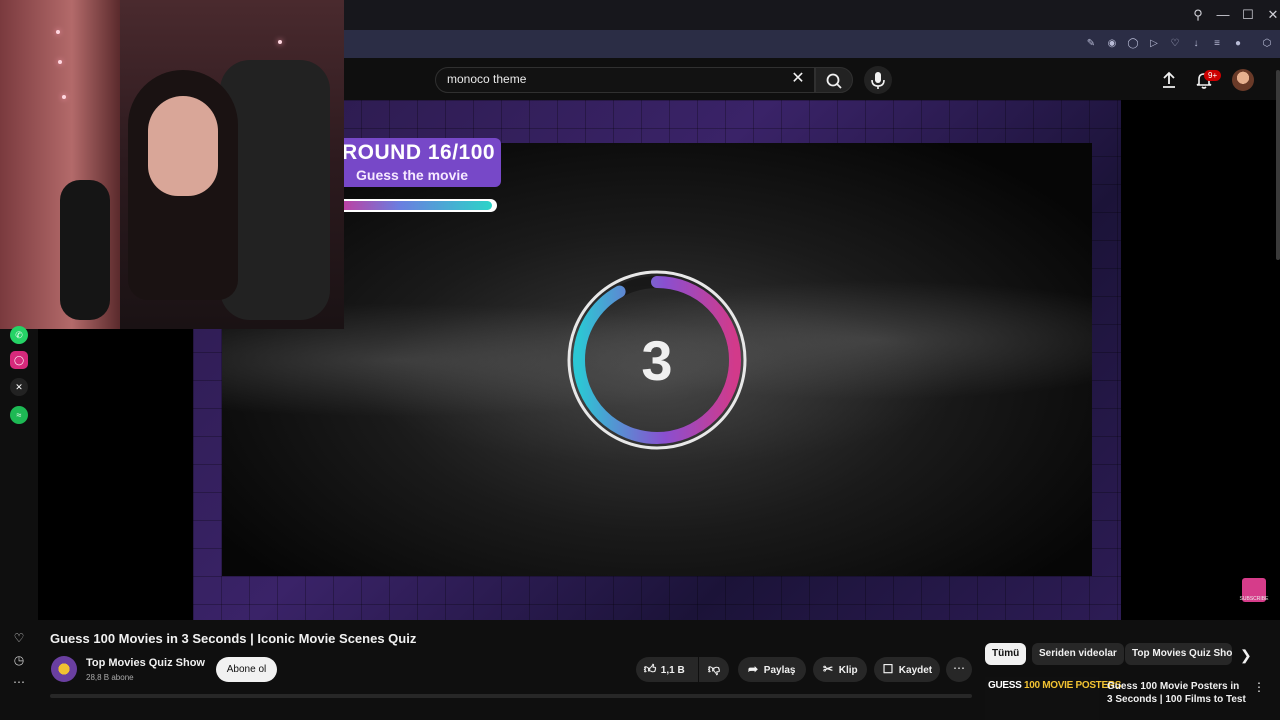 This screenshot has width=1280, height=720. Describe the element at coordinates (419, 152) in the screenshot. I see `round-label: ROUND 16/100` at that location.